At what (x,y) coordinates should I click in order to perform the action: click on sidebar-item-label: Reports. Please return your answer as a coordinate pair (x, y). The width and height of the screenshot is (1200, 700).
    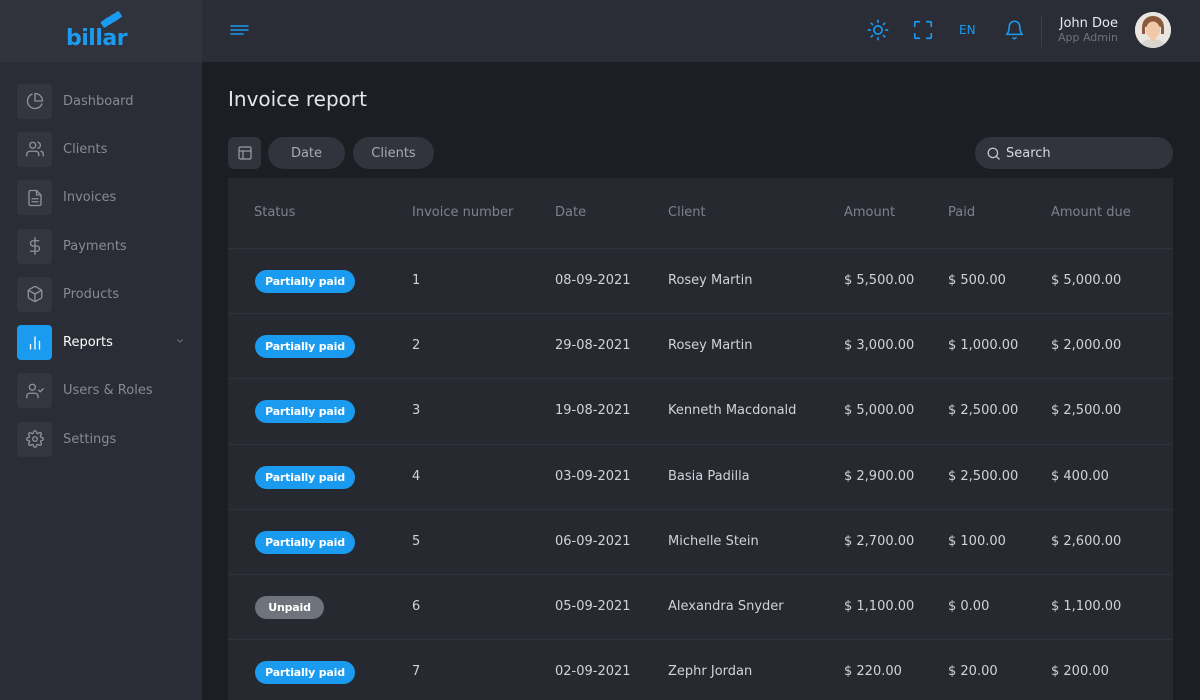
    Looking at the image, I should click on (88, 343).